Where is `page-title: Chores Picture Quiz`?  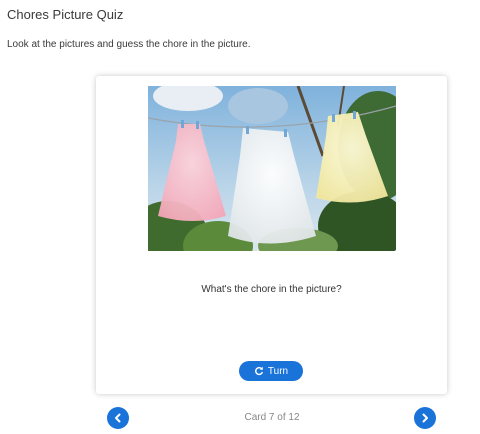
page-title: Chores Picture Quiz is located at coordinates (65, 14).